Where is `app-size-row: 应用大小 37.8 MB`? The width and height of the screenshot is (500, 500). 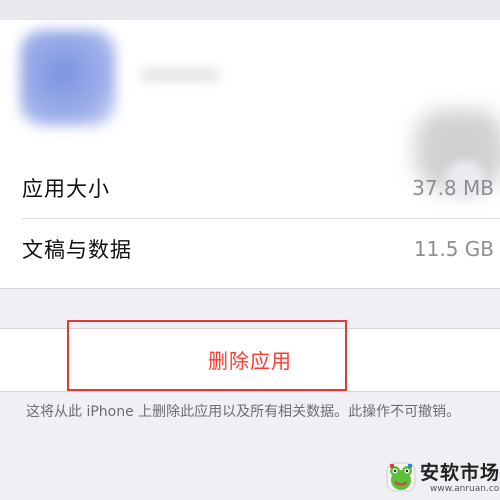
app-size-row: 应用大小 37.8 MB is located at coordinates (261, 188).